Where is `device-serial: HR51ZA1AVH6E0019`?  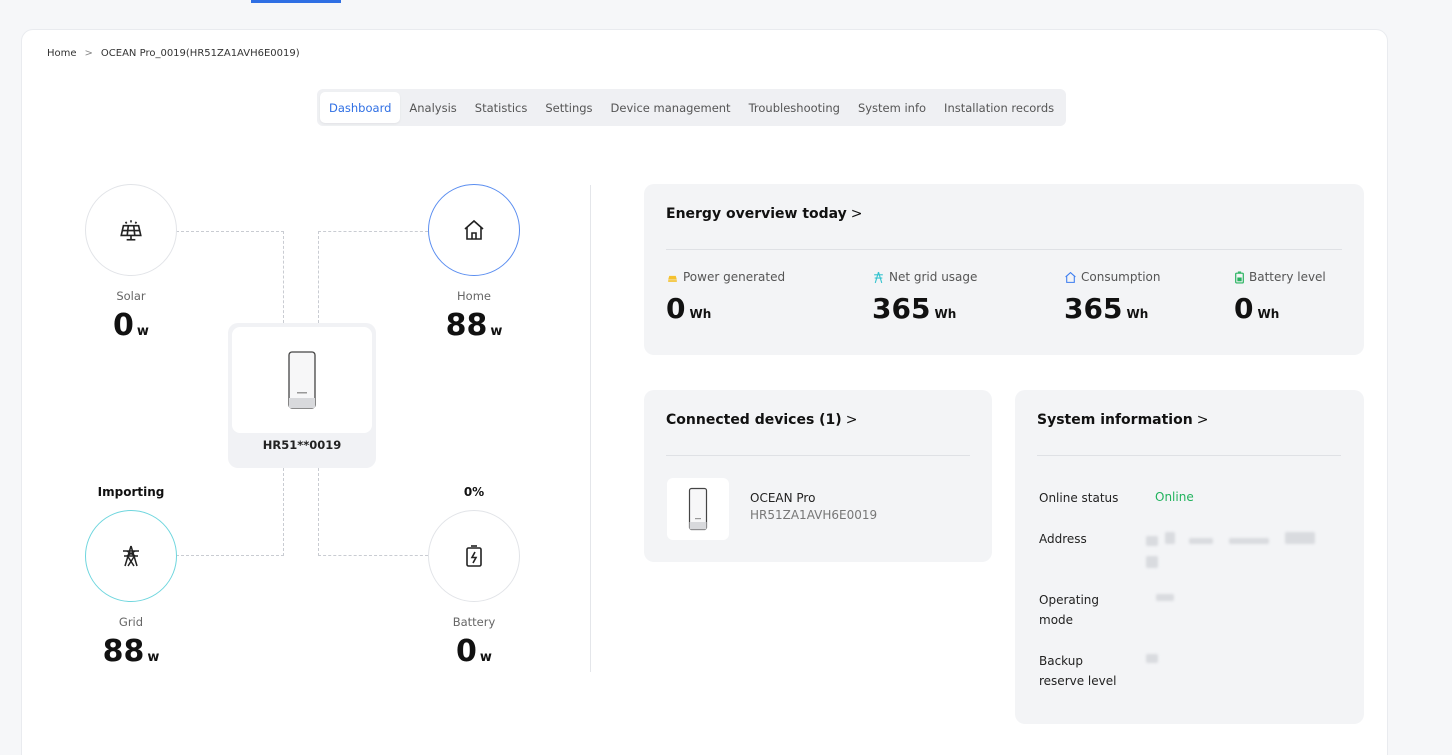 device-serial: HR51ZA1AVH6E0019 is located at coordinates (814, 515).